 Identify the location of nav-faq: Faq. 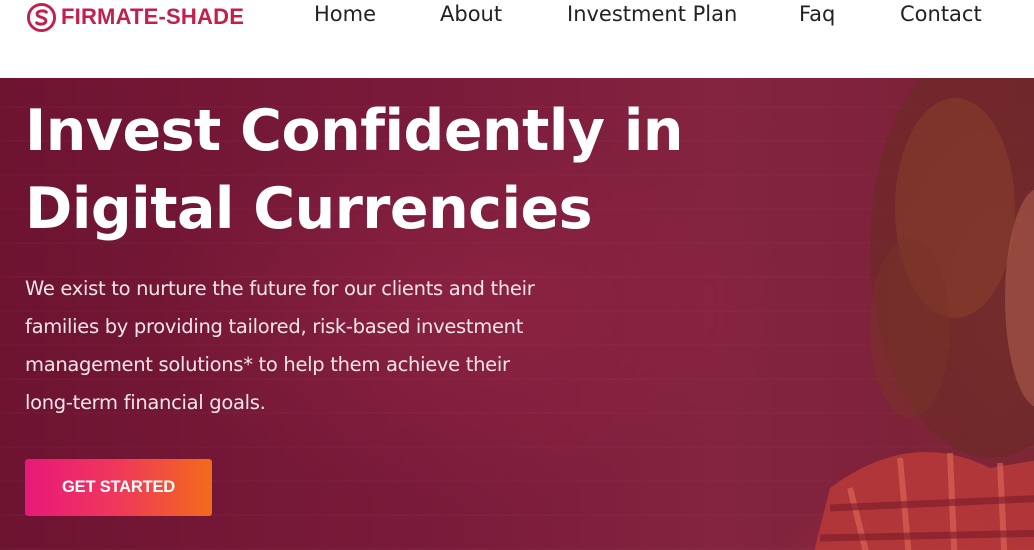
(817, 14).